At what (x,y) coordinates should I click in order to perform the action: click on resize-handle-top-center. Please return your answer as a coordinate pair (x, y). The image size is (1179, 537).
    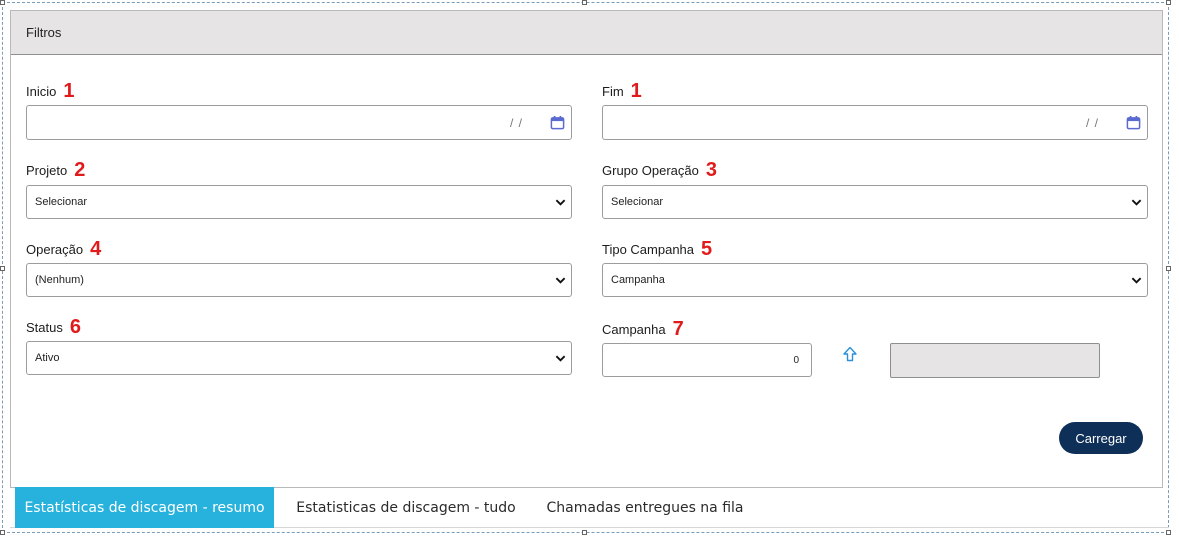
    Looking at the image, I should click on (584, 2).